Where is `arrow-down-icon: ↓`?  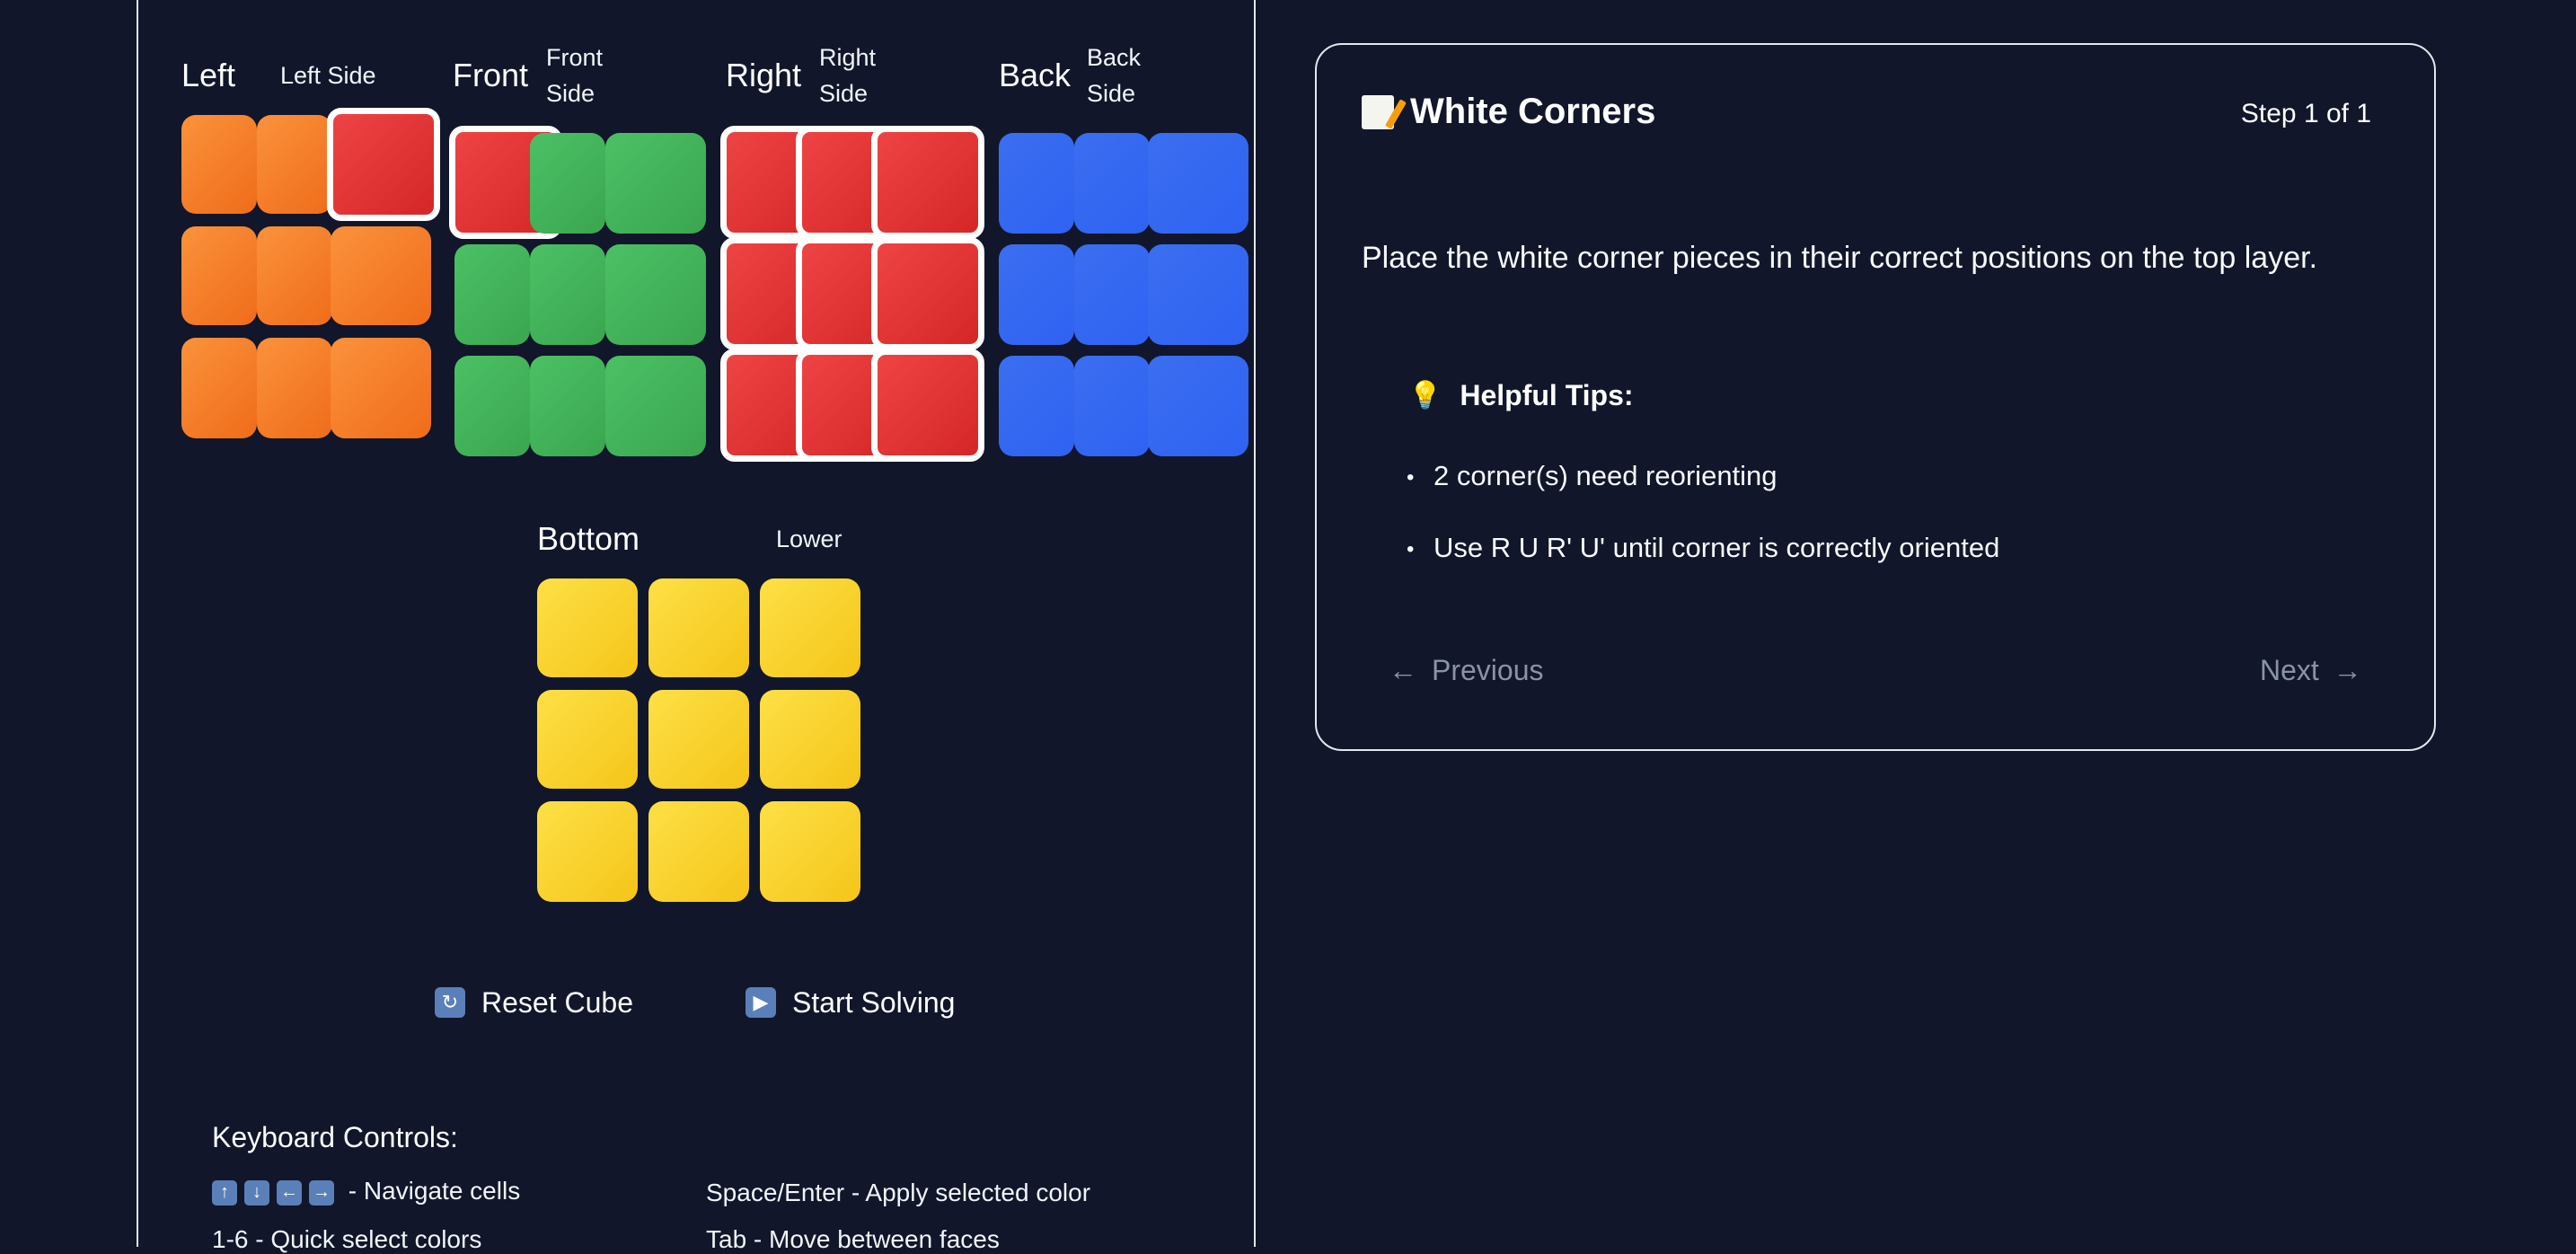 arrow-down-icon: ↓ is located at coordinates (256, 1192).